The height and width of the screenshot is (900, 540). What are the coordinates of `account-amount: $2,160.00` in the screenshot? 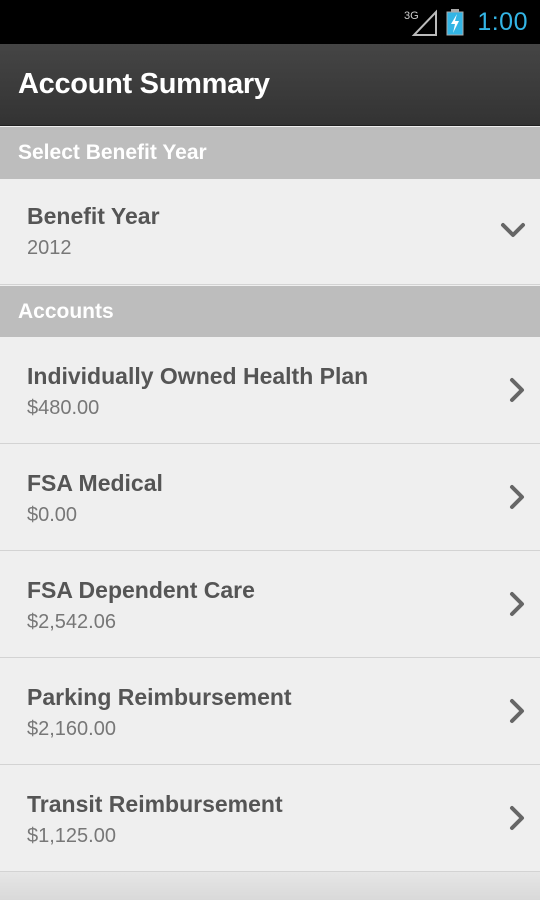 It's located at (71, 729).